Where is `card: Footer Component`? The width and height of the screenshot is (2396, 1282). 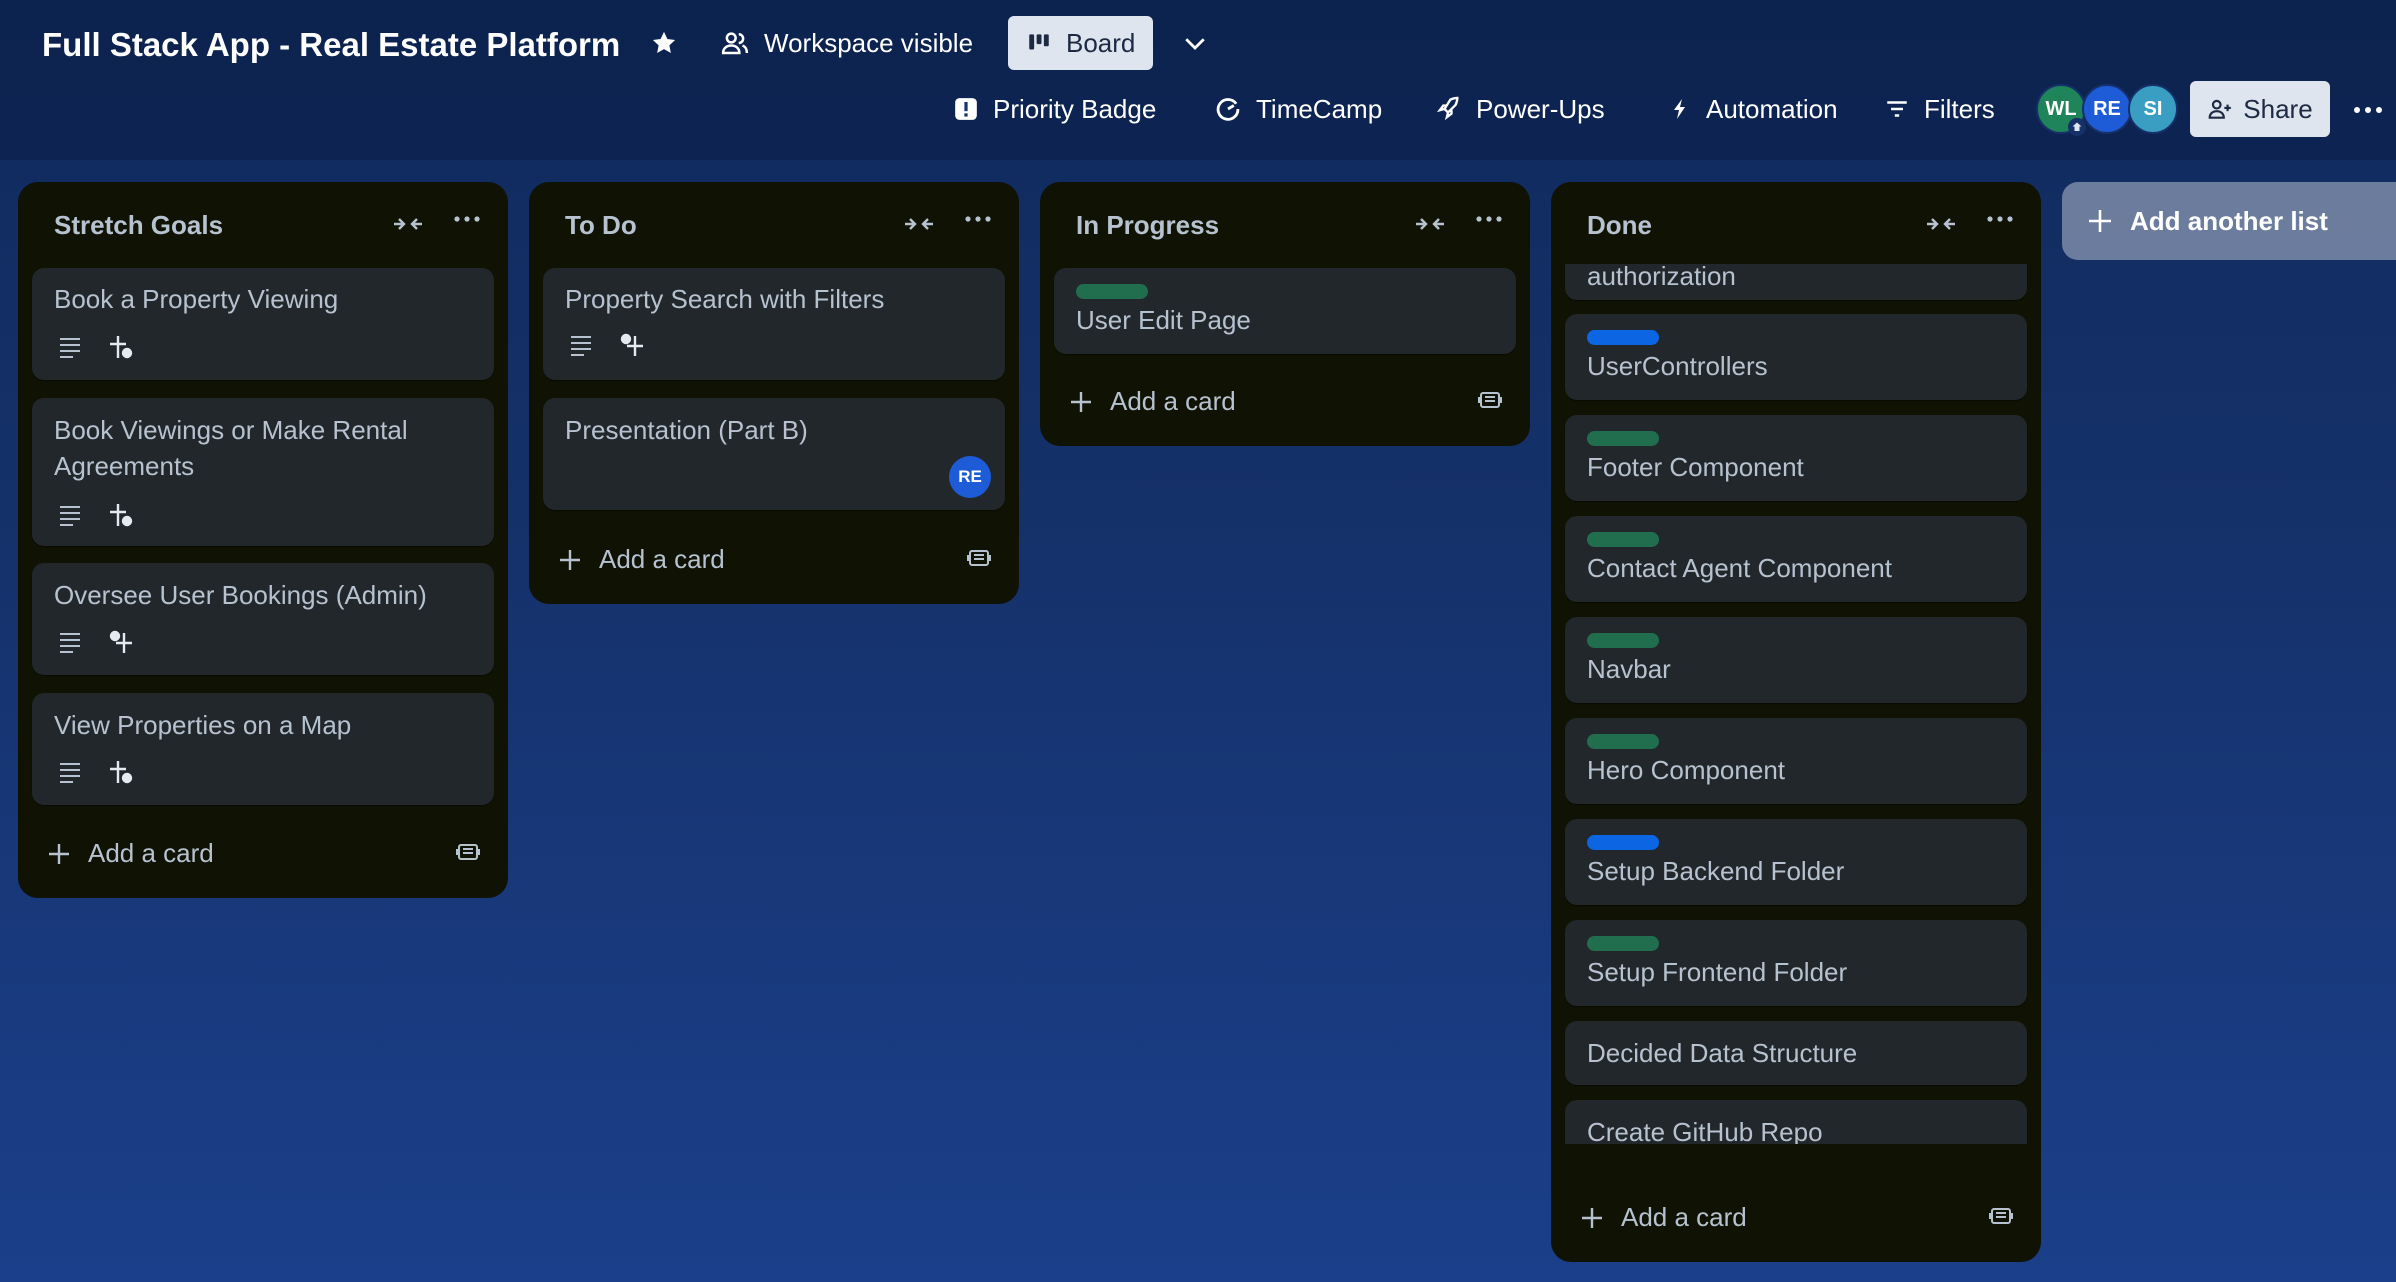 card: Footer Component is located at coordinates (1796, 458).